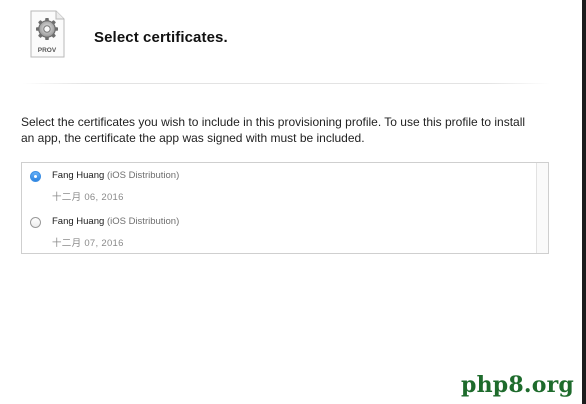 The image size is (586, 404). I want to click on window-edge, so click(584, 202).